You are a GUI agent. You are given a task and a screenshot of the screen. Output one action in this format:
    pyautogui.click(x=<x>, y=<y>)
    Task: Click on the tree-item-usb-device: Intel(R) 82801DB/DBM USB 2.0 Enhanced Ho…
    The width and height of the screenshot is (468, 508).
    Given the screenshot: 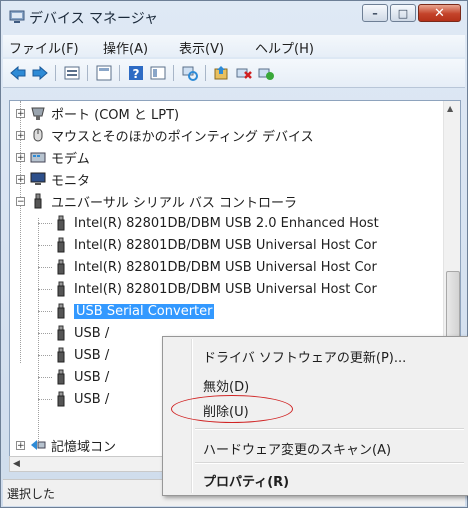 What is the action you would take?
    pyautogui.click(x=215, y=223)
    